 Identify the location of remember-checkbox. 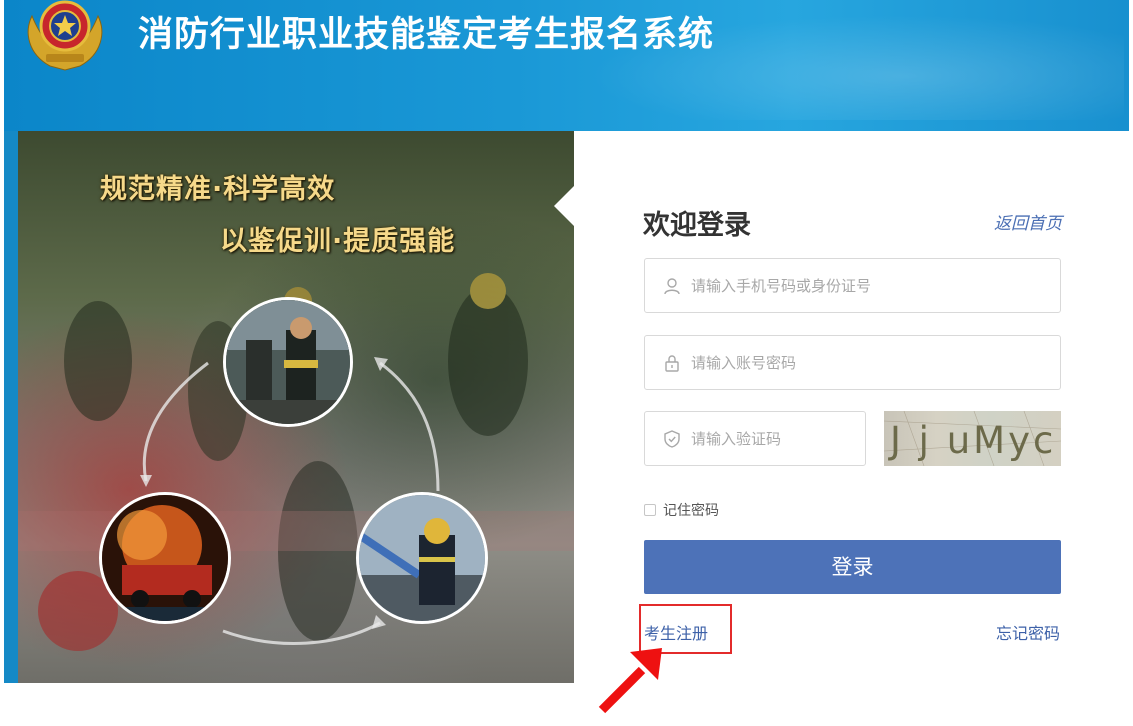
(650, 510).